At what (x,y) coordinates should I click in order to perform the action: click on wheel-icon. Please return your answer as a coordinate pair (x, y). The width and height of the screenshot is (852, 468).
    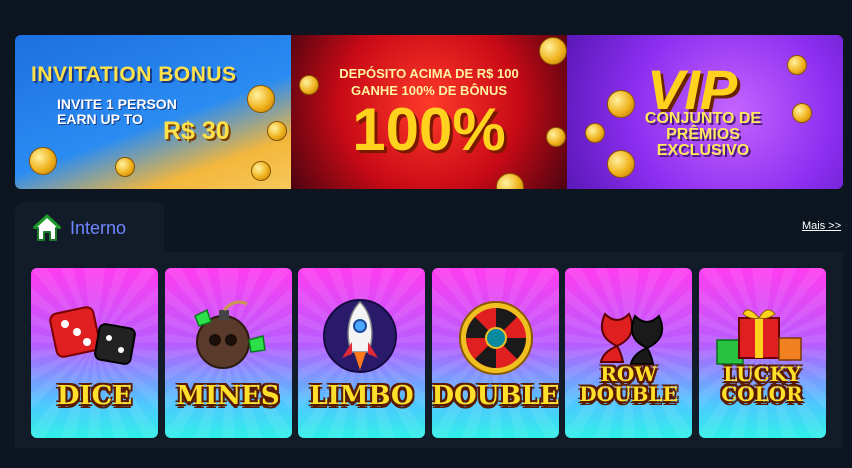
    Looking at the image, I should click on (495, 338).